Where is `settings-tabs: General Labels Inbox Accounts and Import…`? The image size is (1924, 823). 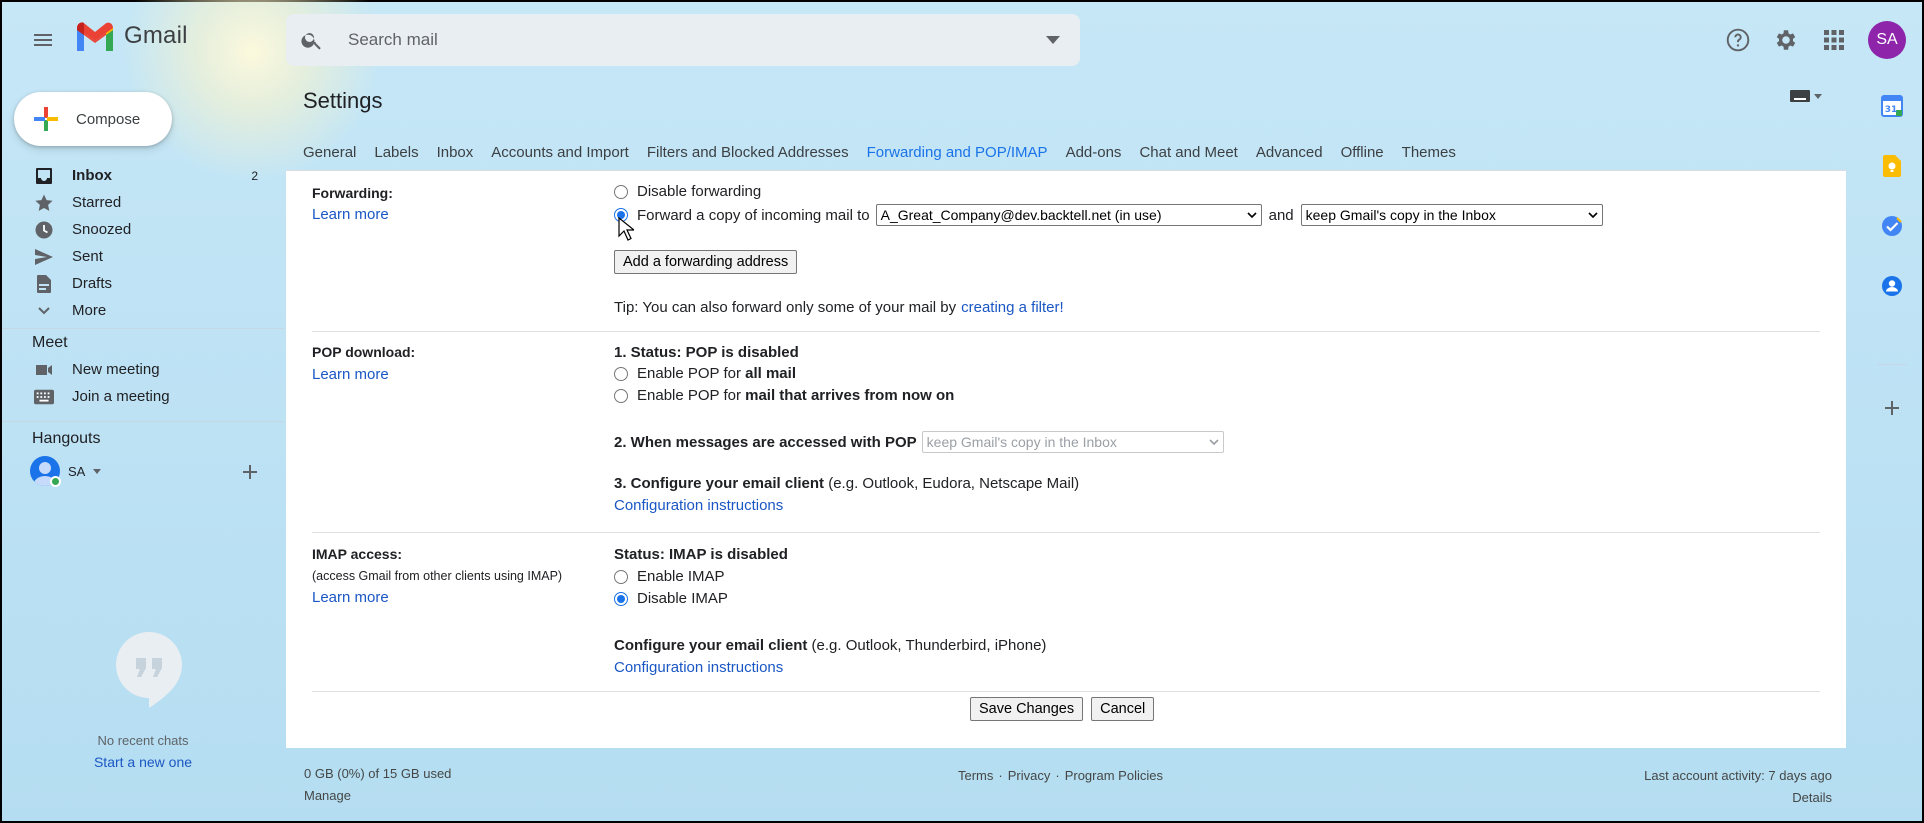
settings-tabs: General Labels Inbox Accounts and Import… is located at coordinates (884, 153).